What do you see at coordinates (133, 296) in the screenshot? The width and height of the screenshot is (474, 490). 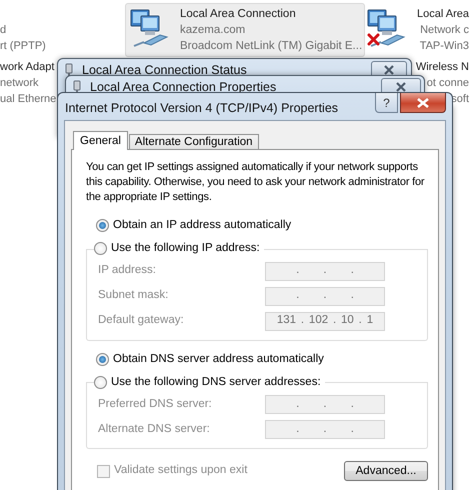 I see `field-label: Subnet mask:` at bounding box center [133, 296].